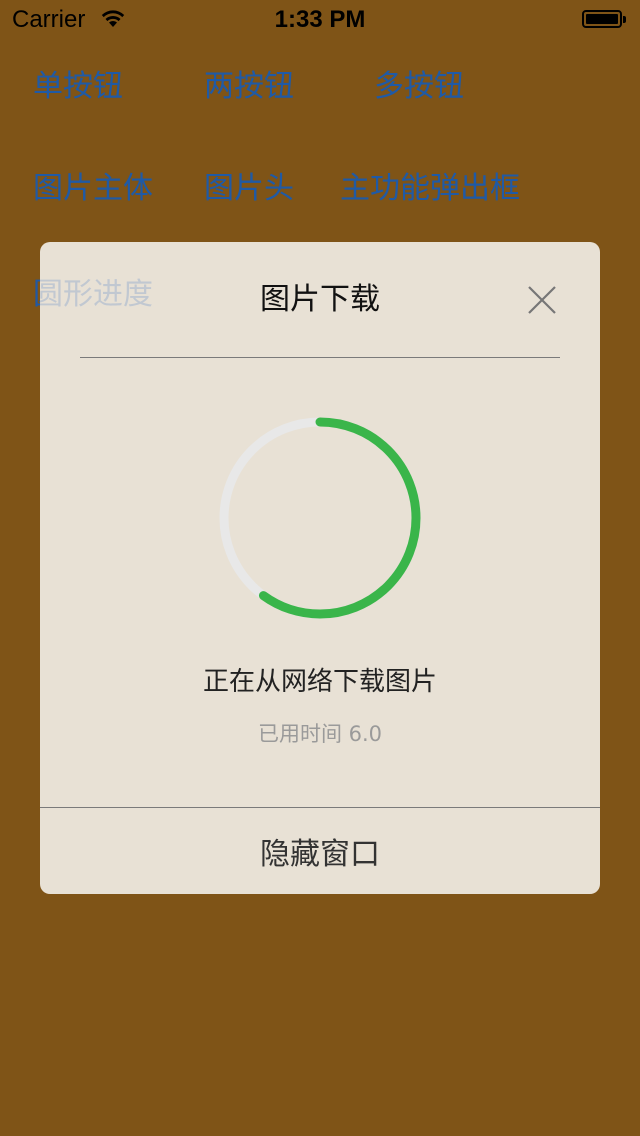  I want to click on close-icon, so click(542, 300).